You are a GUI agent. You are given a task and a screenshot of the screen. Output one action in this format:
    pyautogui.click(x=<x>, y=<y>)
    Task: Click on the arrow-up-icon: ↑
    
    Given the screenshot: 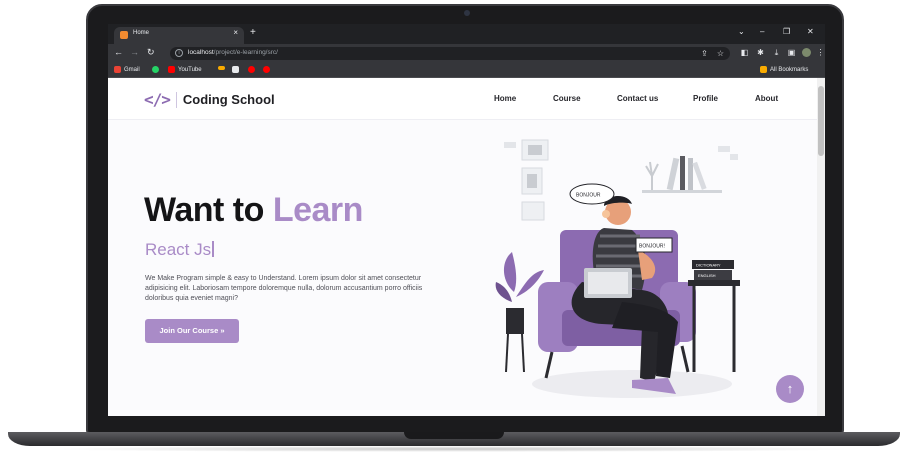 What is the action you would take?
    pyautogui.click(x=790, y=388)
    